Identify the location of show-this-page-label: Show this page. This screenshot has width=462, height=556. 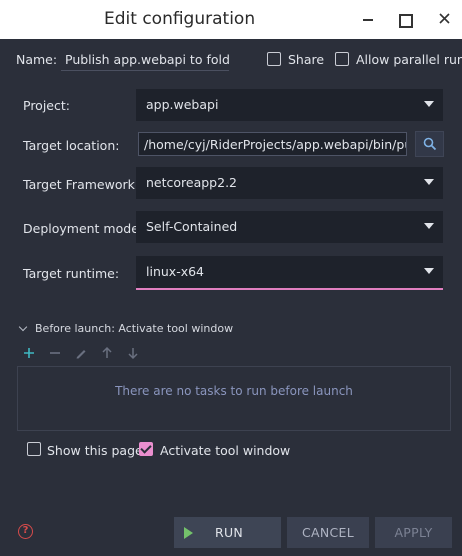
(95, 450).